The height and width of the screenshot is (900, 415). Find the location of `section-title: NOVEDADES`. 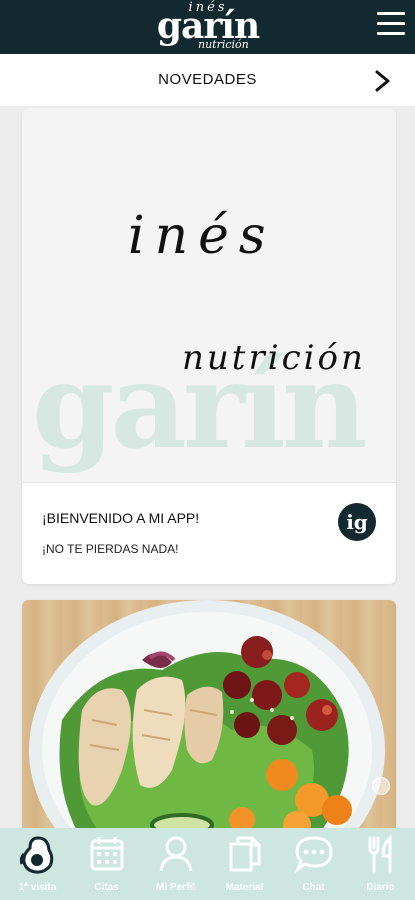

section-title: NOVEDADES is located at coordinates (207, 79).